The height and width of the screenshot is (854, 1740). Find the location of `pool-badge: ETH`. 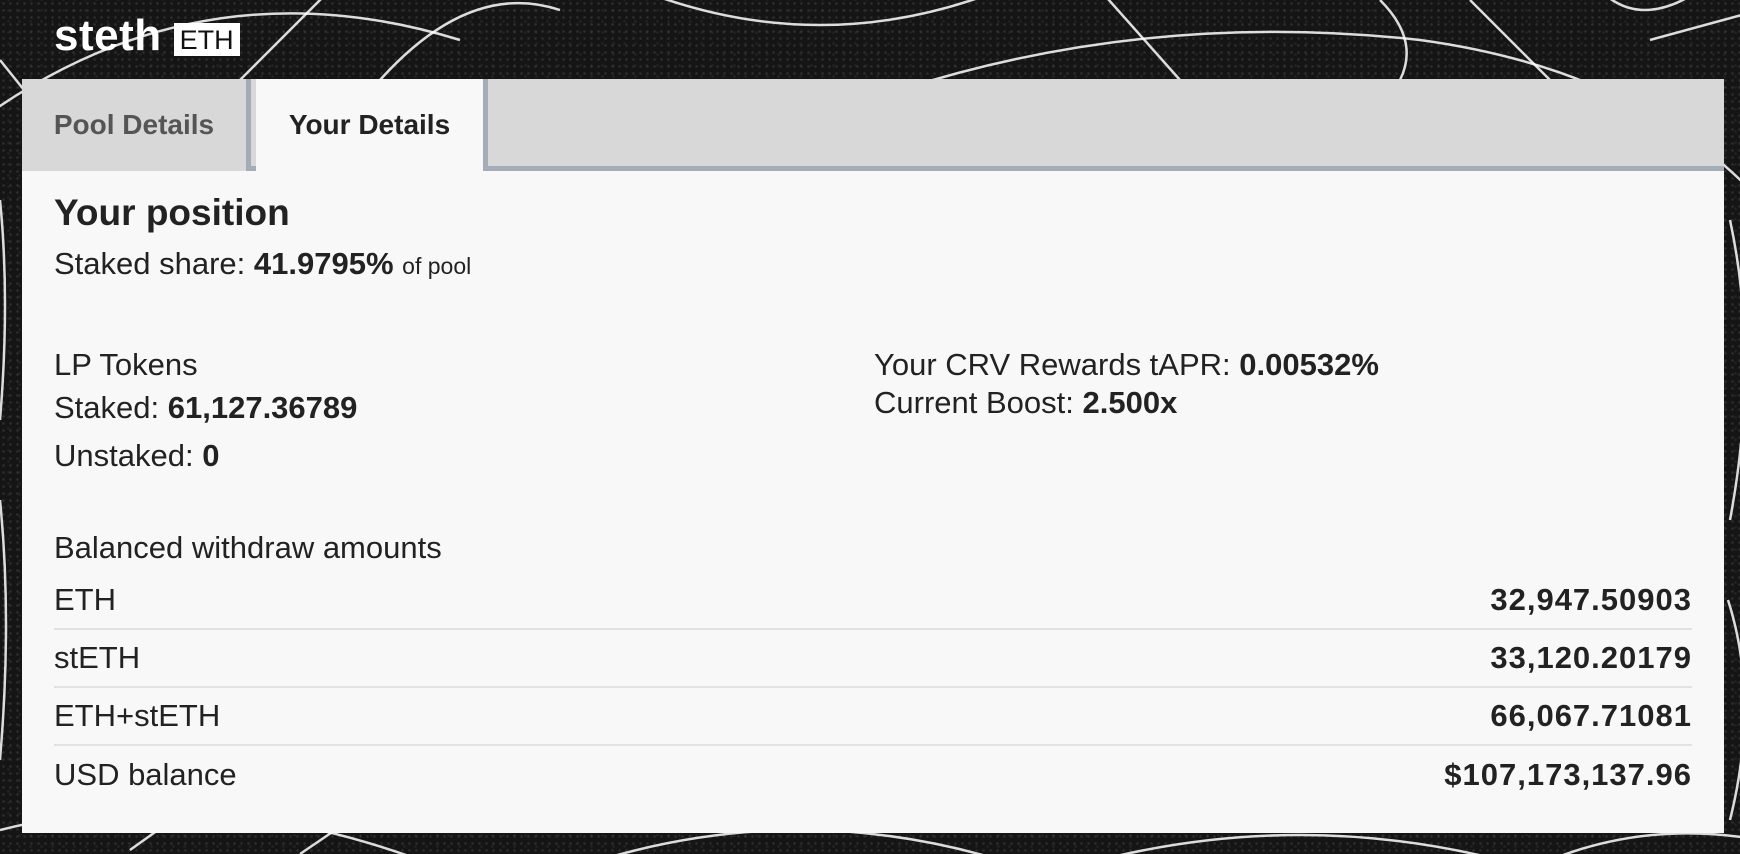

pool-badge: ETH is located at coordinates (206, 39).